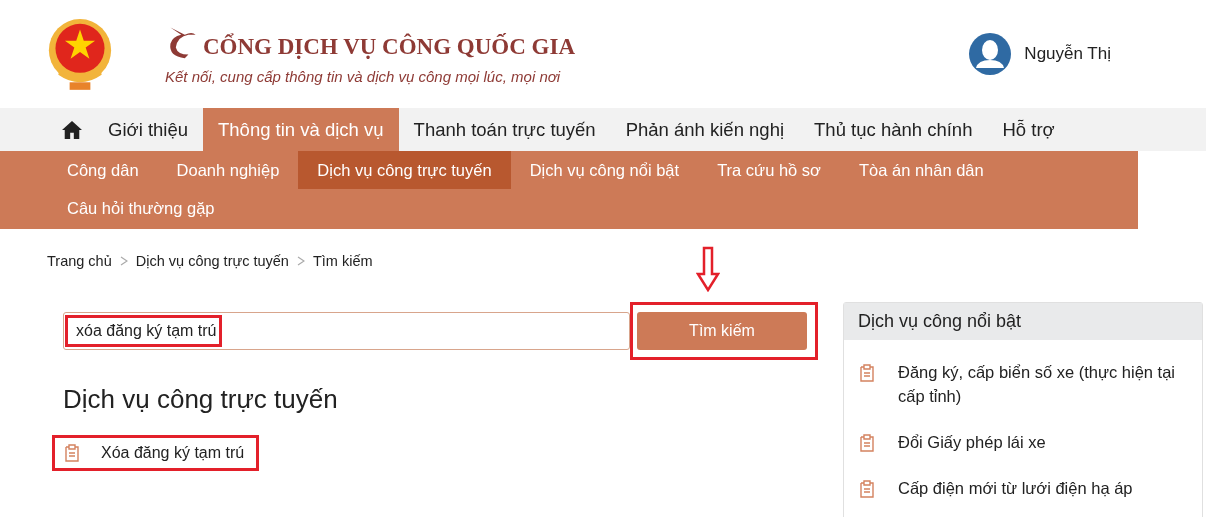 The height and width of the screenshot is (517, 1206). I want to click on nav-tab: Thanh toán trực tuyến, so click(504, 129).